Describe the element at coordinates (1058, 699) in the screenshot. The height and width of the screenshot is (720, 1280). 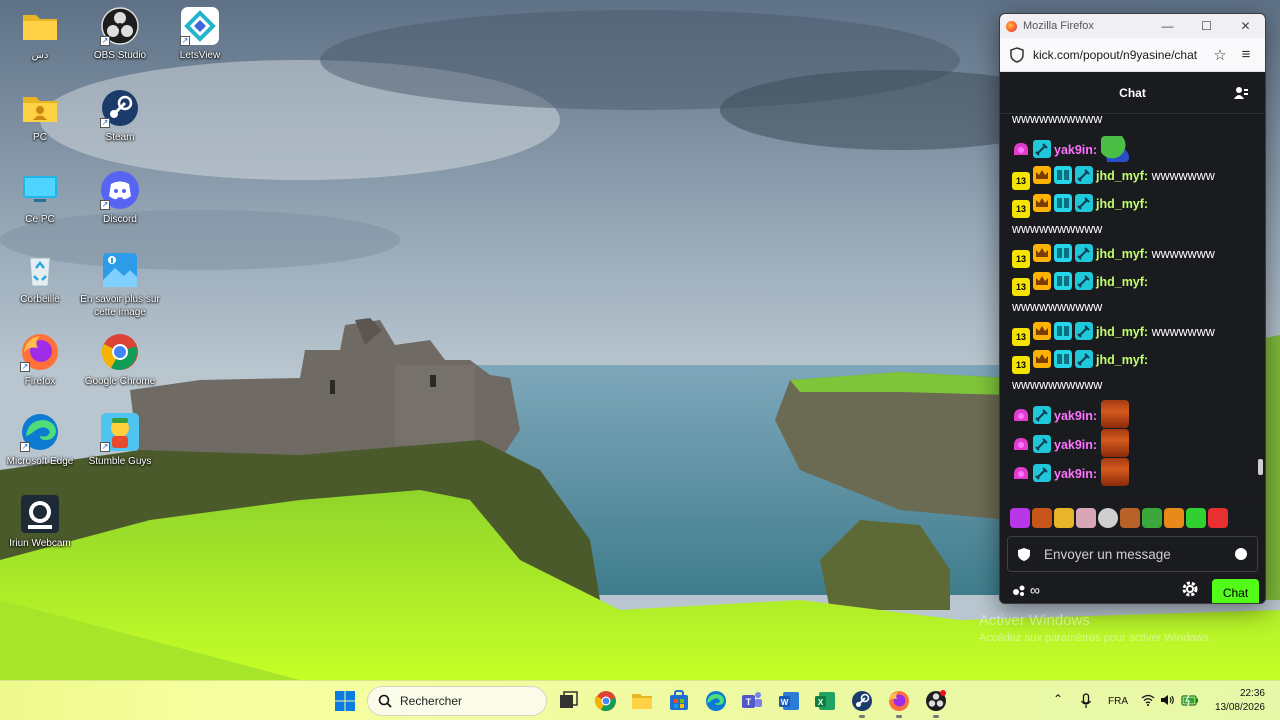
I see `show-hidden-icons-chevron-up-icon: ⌃` at that location.